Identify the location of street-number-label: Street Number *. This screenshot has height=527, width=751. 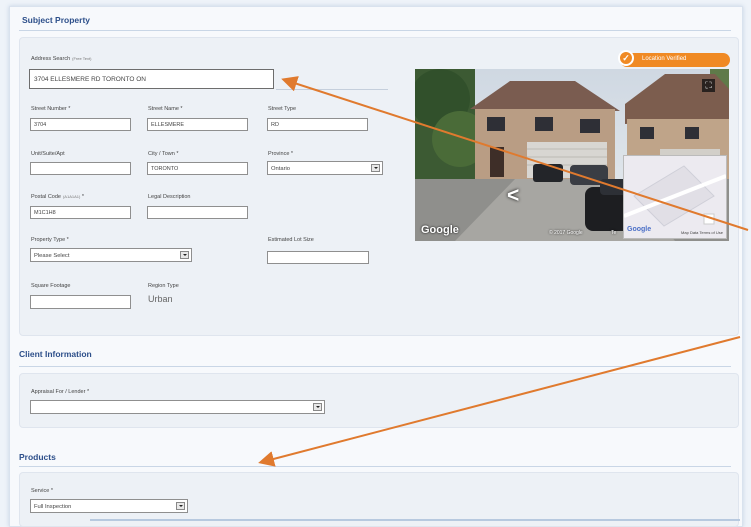
(51, 109).